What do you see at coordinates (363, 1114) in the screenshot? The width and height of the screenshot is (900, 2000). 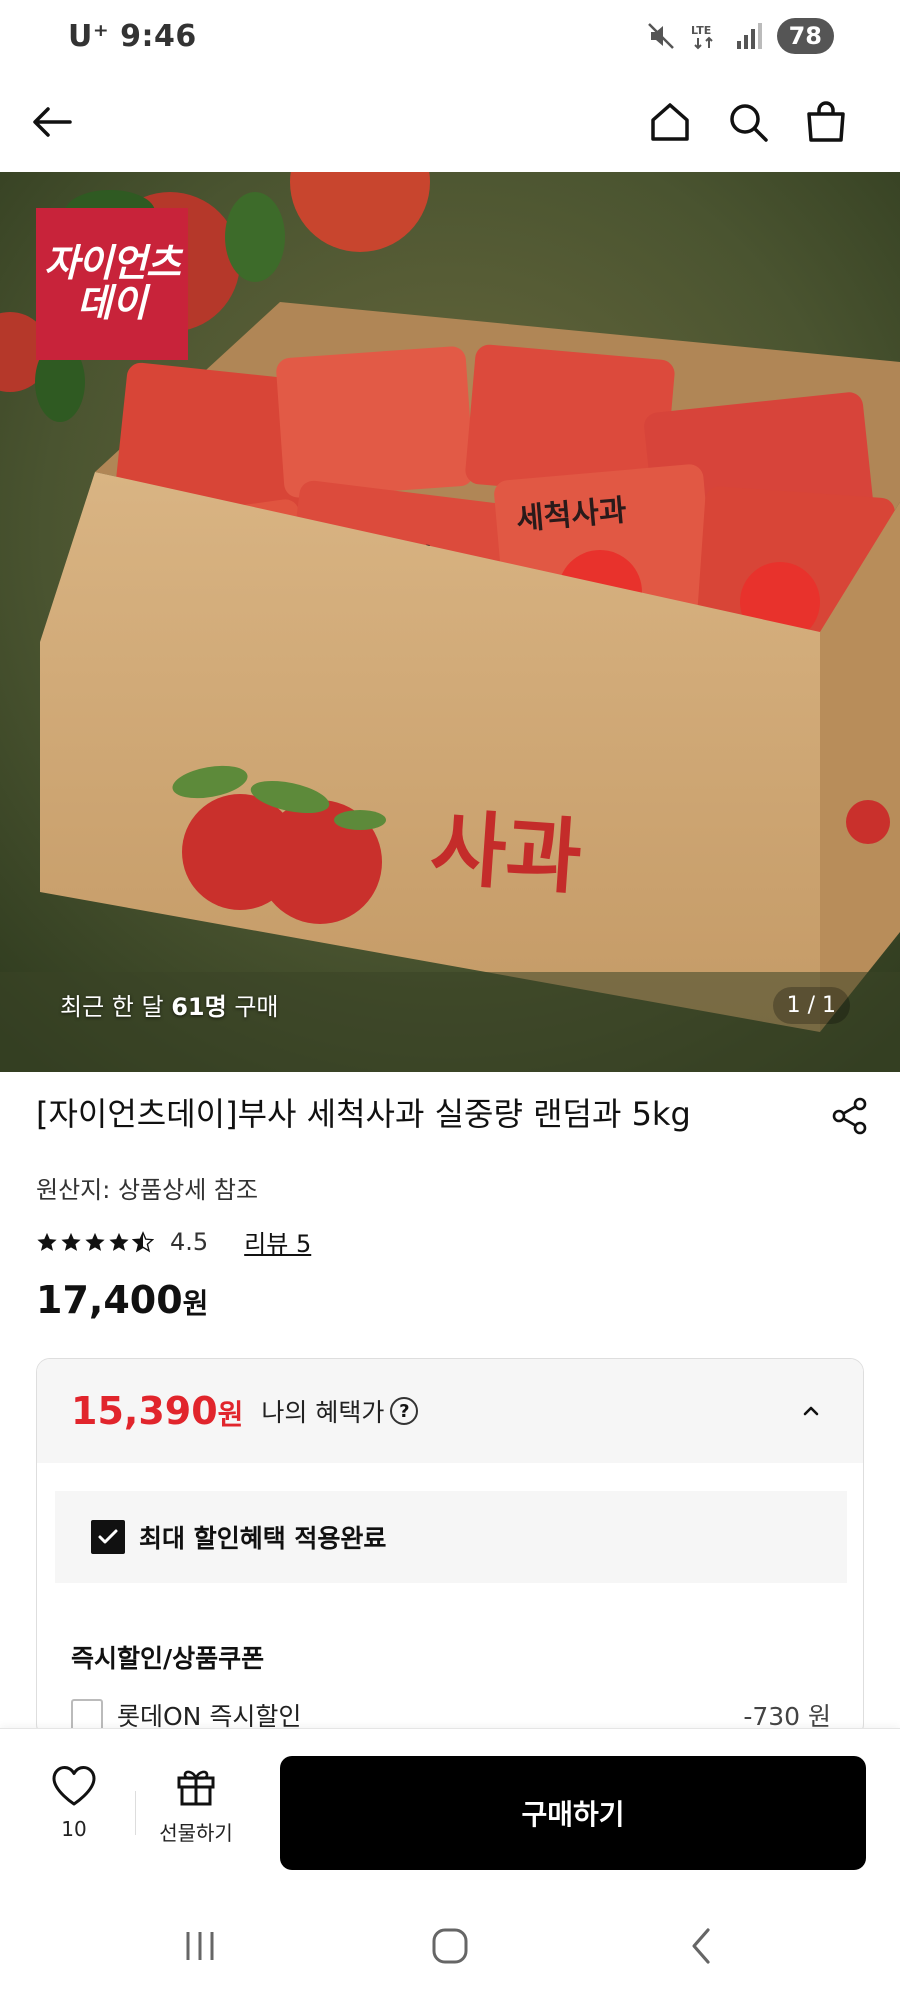 I see `product-title: [자이언츠데이]부사 세척사과 실중량 랜덤과 5kg` at bounding box center [363, 1114].